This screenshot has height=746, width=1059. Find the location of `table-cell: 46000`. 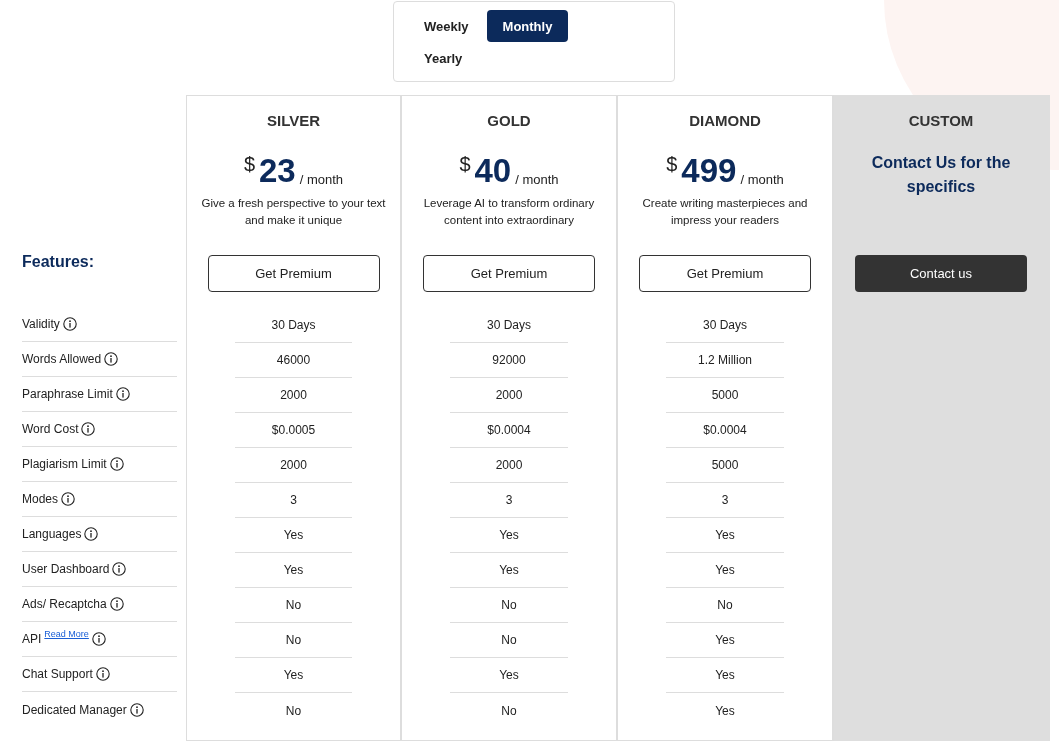

table-cell: 46000 is located at coordinates (293, 360).